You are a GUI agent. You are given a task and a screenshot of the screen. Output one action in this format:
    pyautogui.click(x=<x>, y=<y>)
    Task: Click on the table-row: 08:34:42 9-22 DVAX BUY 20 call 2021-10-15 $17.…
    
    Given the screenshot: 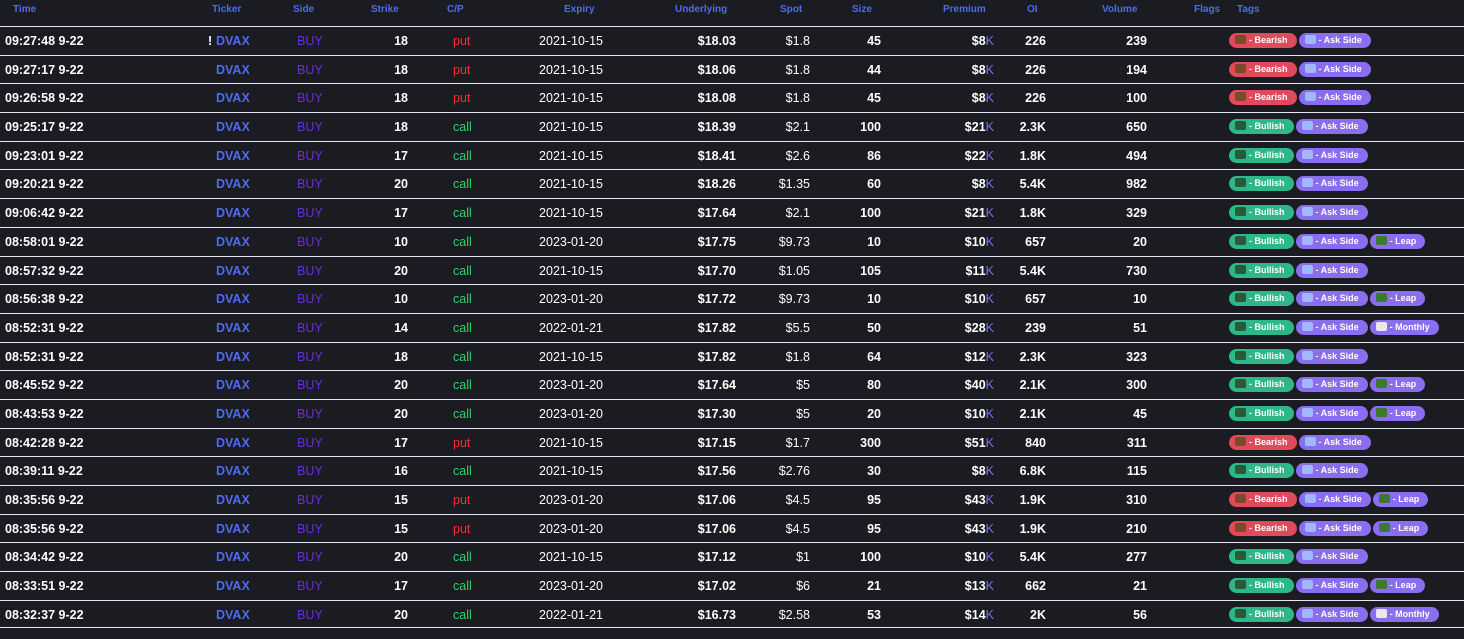 What is the action you would take?
    pyautogui.click(x=732, y=556)
    